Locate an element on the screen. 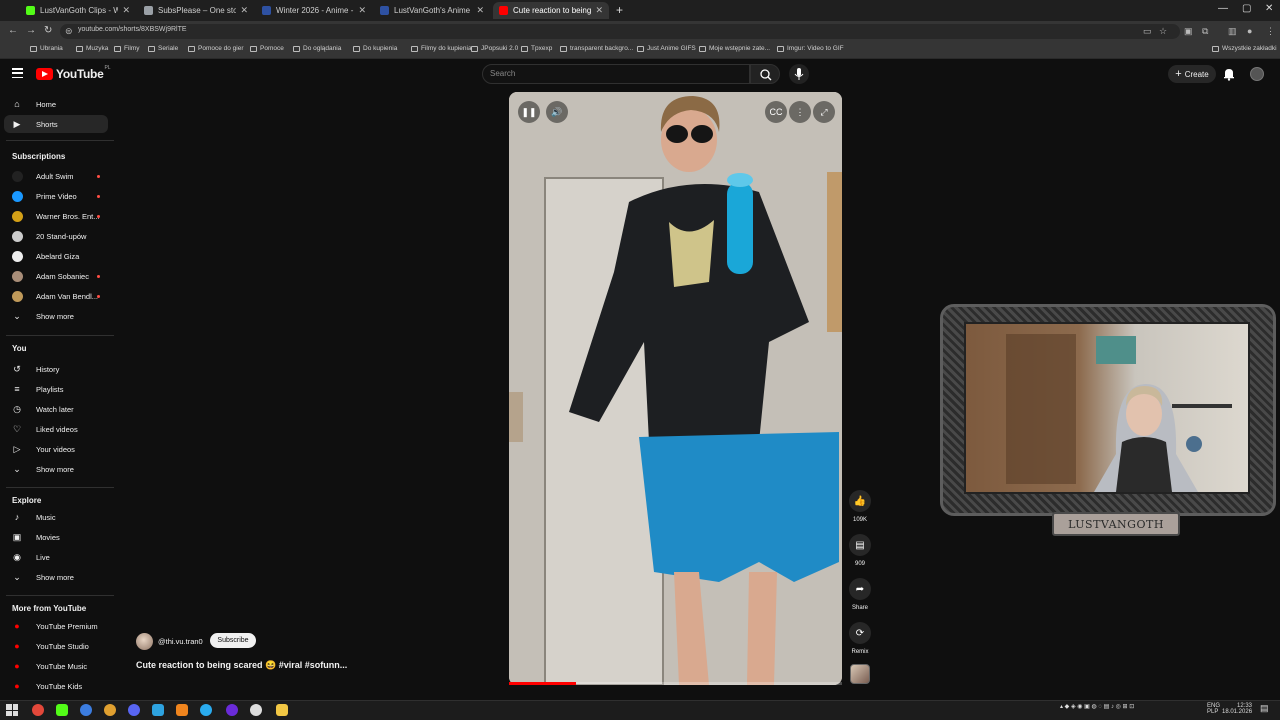 The width and height of the screenshot is (1280, 720). browser-tab: LustVanGoth's Anime List - My ✕ is located at coordinates (432, 10).